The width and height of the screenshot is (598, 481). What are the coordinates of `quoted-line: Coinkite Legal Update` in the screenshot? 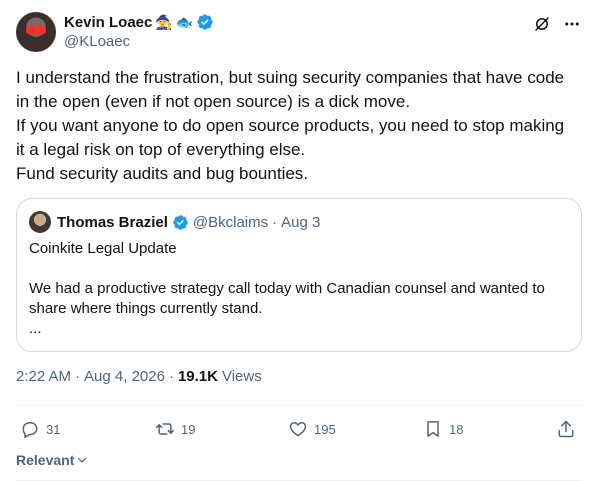 It's located at (103, 248).